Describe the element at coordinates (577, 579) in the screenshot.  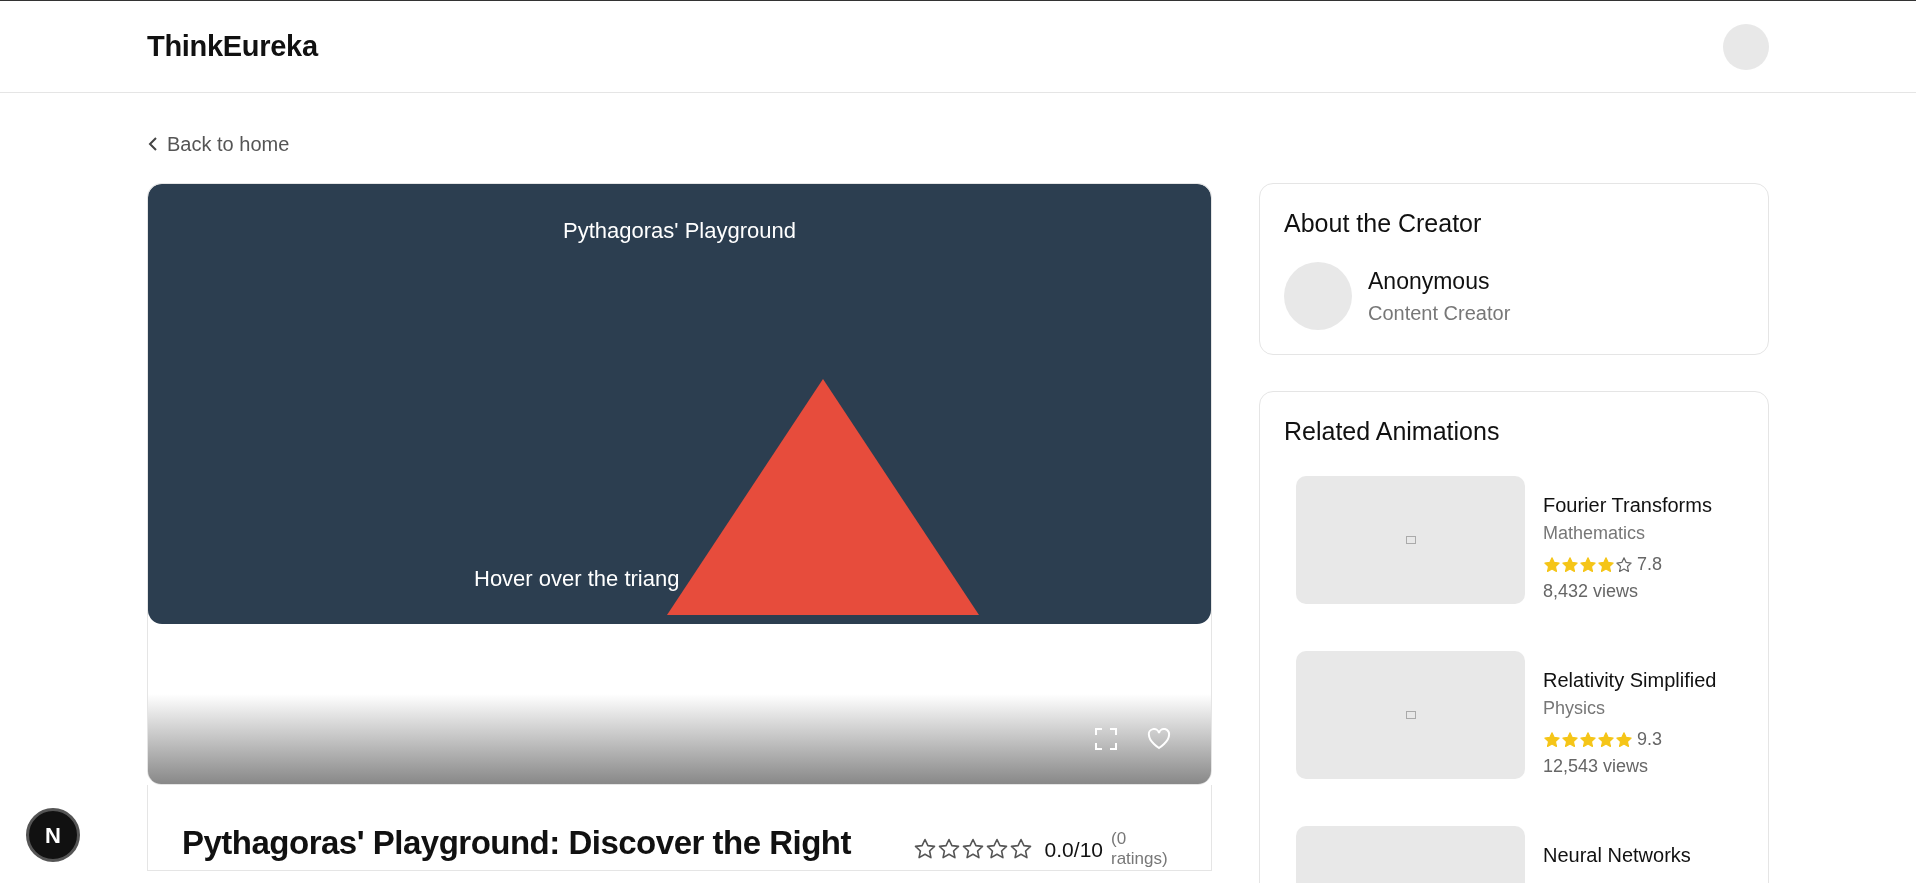
I see `hint-text: Hover over the triang` at that location.